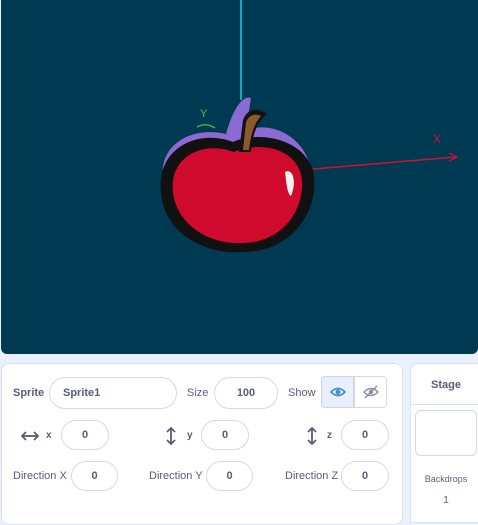  Describe the element at coordinates (40, 476) in the screenshot. I see `direction-x-label: Direction X` at that location.